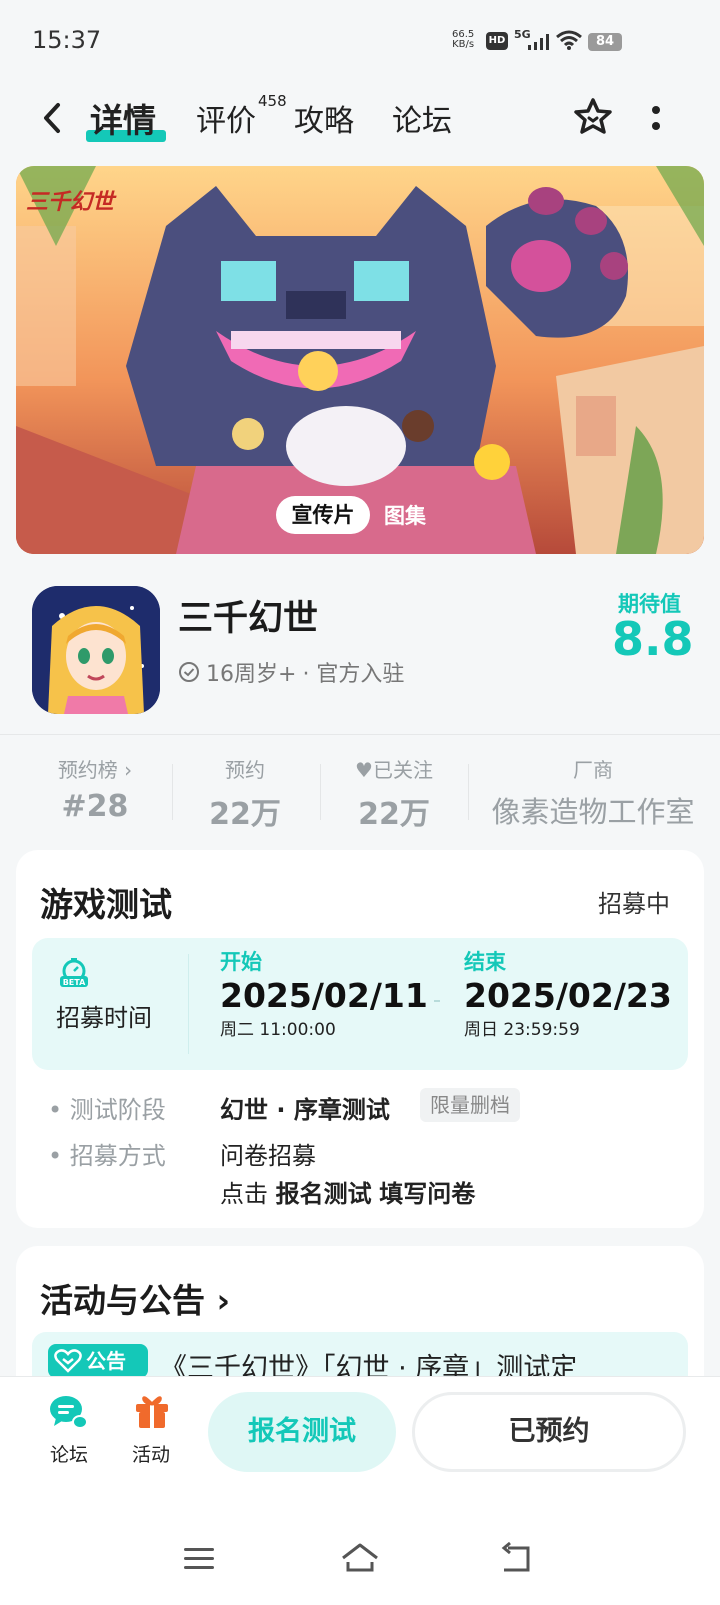  I want to click on forum-chat-icon, so click(68, 1412).